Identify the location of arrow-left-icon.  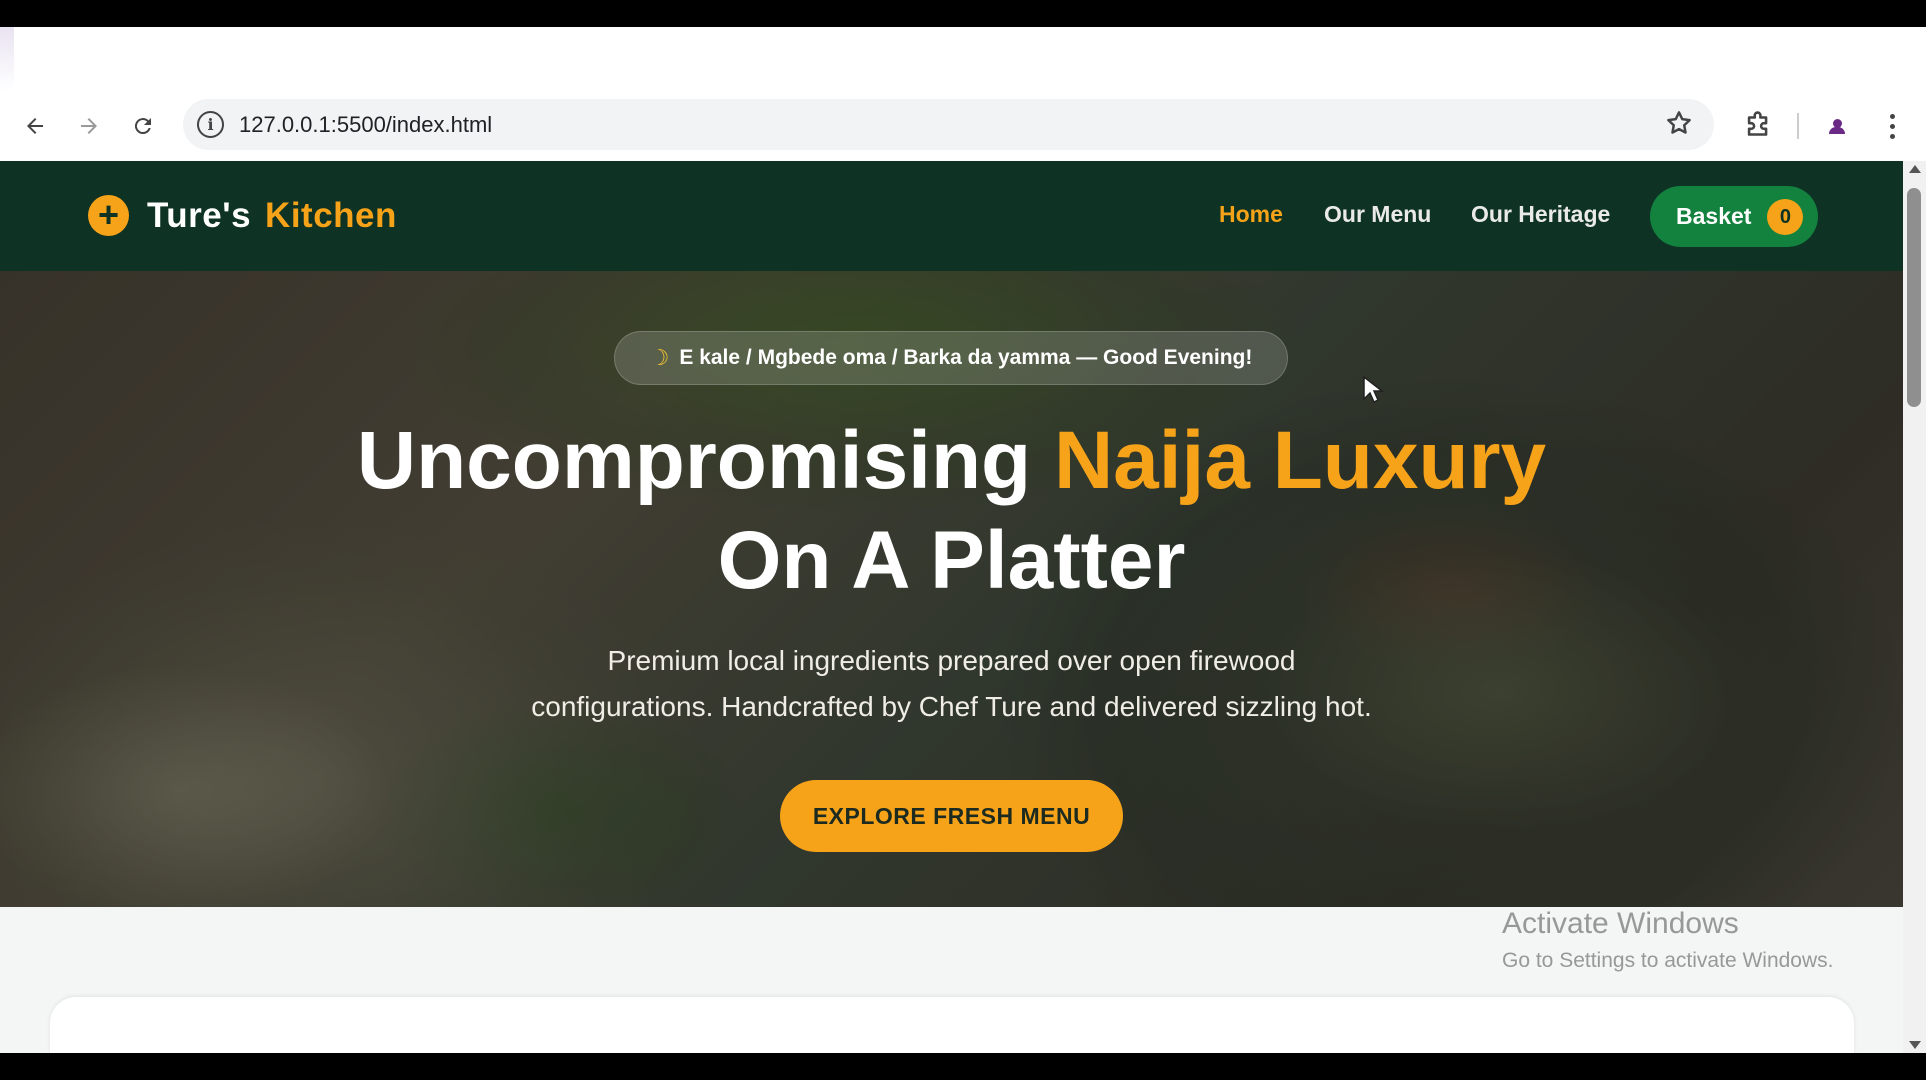
(35, 126).